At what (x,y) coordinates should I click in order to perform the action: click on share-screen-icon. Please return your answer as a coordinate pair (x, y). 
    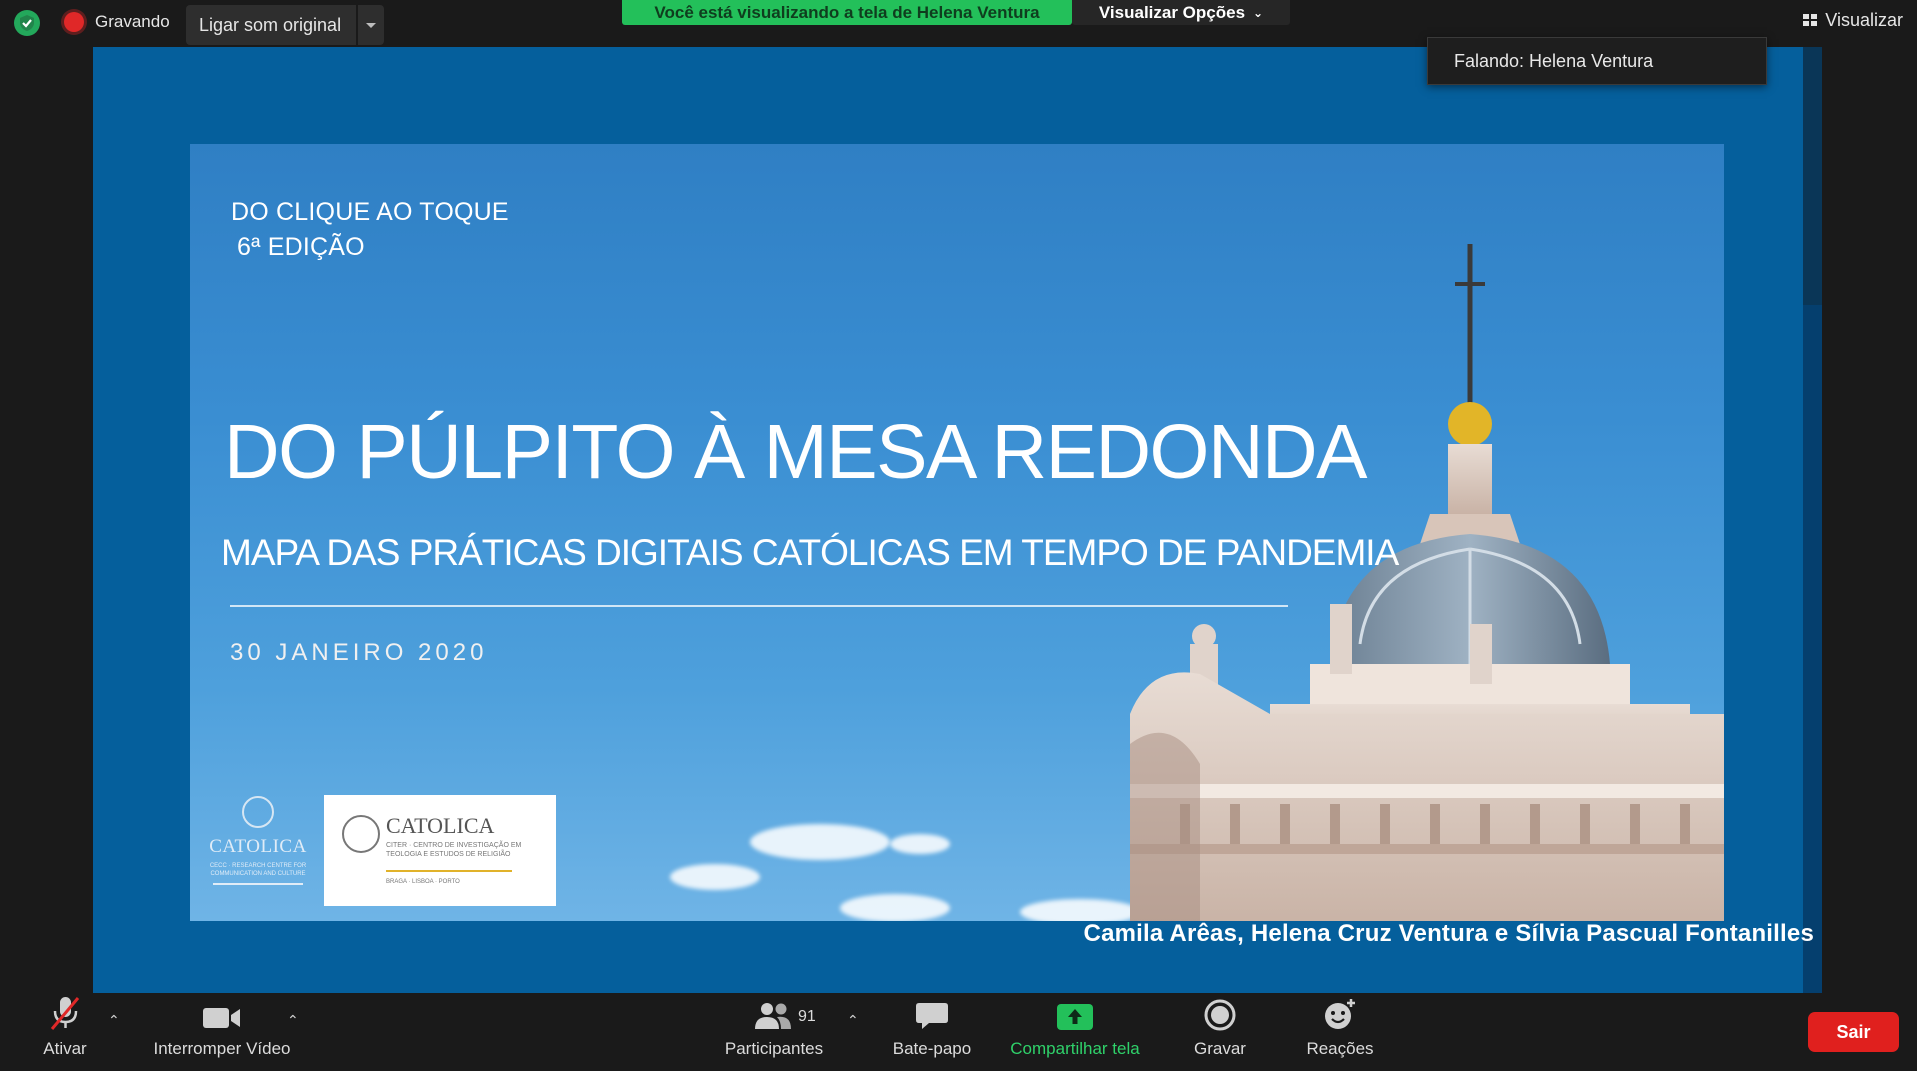
    Looking at the image, I should click on (1075, 1014).